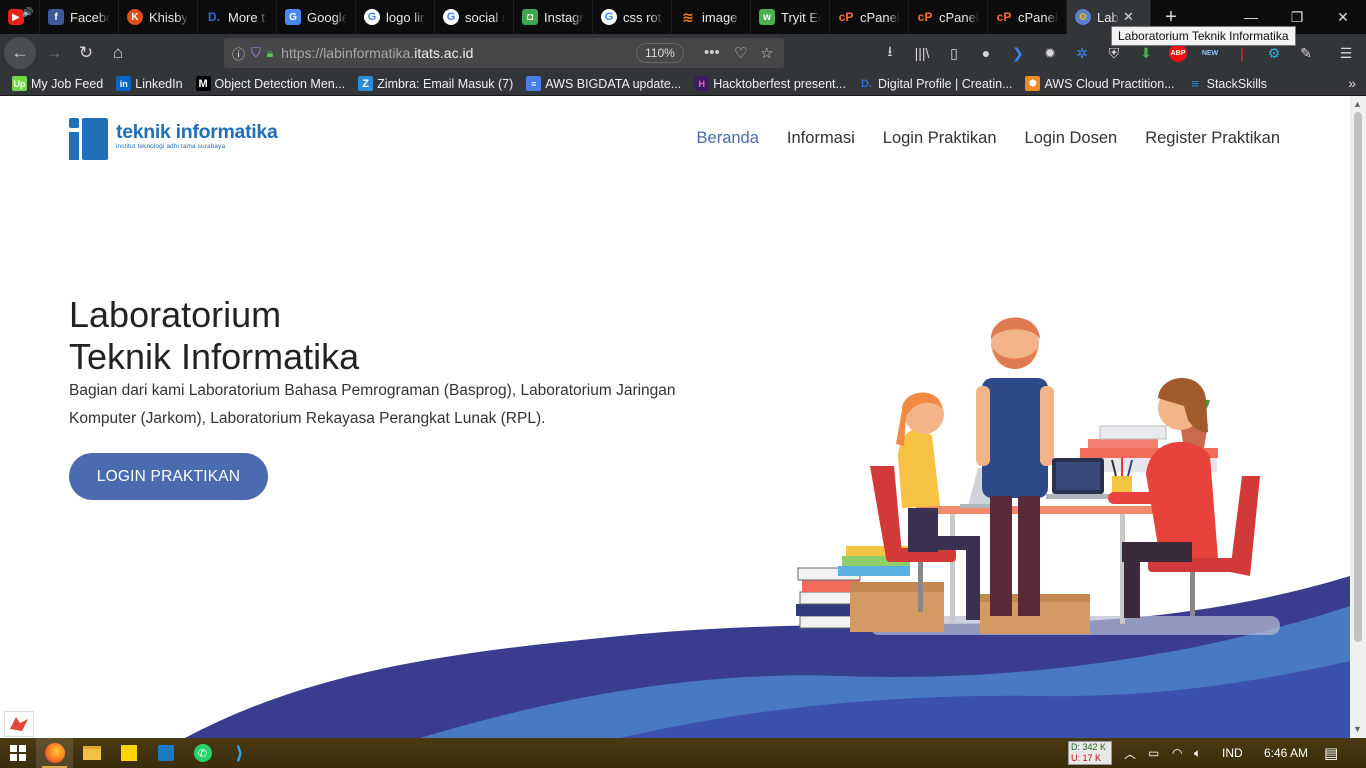 The height and width of the screenshot is (768, 1366). What do you see at coordinates (790, 17) in the screenshot?
I see `tab-tryit: w Tryit Ed` at bounding box center [790, 17].